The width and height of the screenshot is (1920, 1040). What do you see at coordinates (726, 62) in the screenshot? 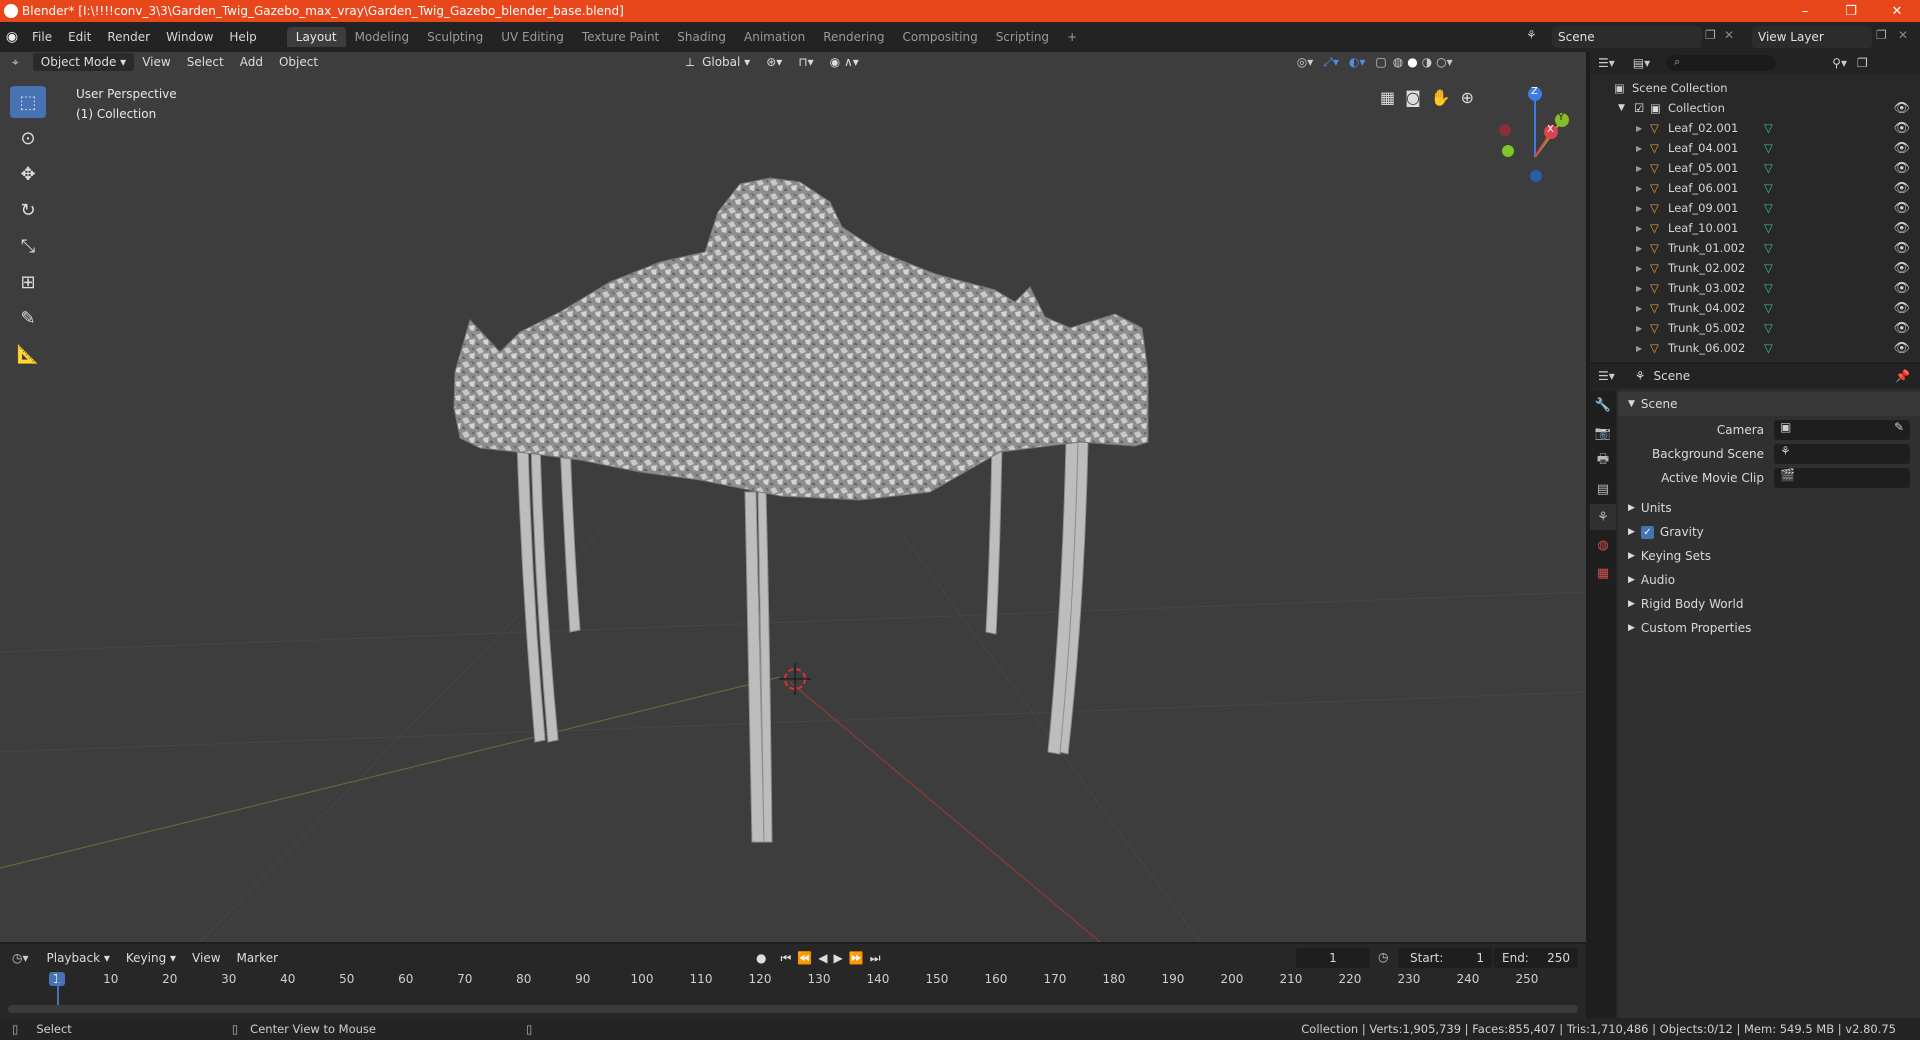
I see `transform-orientation-dropdown: Global ▾` at bounding box center [726, 62].